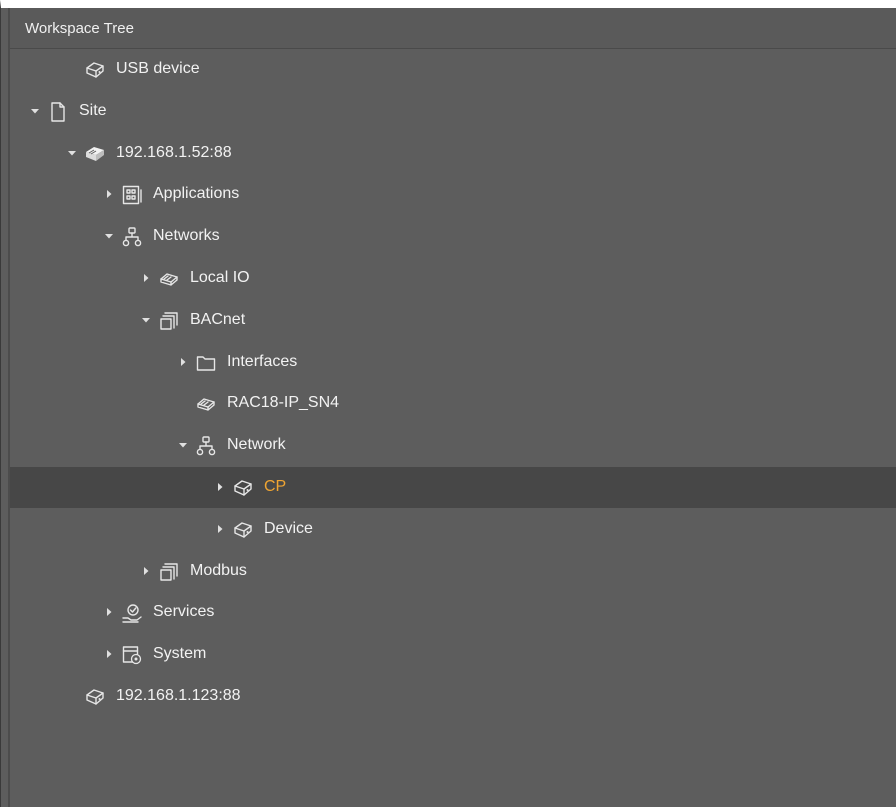 This screenshot has height=807, width=896. What do you see at coordinates (95, 154) in the screenshot?
I see `connected-device-icon` at bounding box center [95, 154].